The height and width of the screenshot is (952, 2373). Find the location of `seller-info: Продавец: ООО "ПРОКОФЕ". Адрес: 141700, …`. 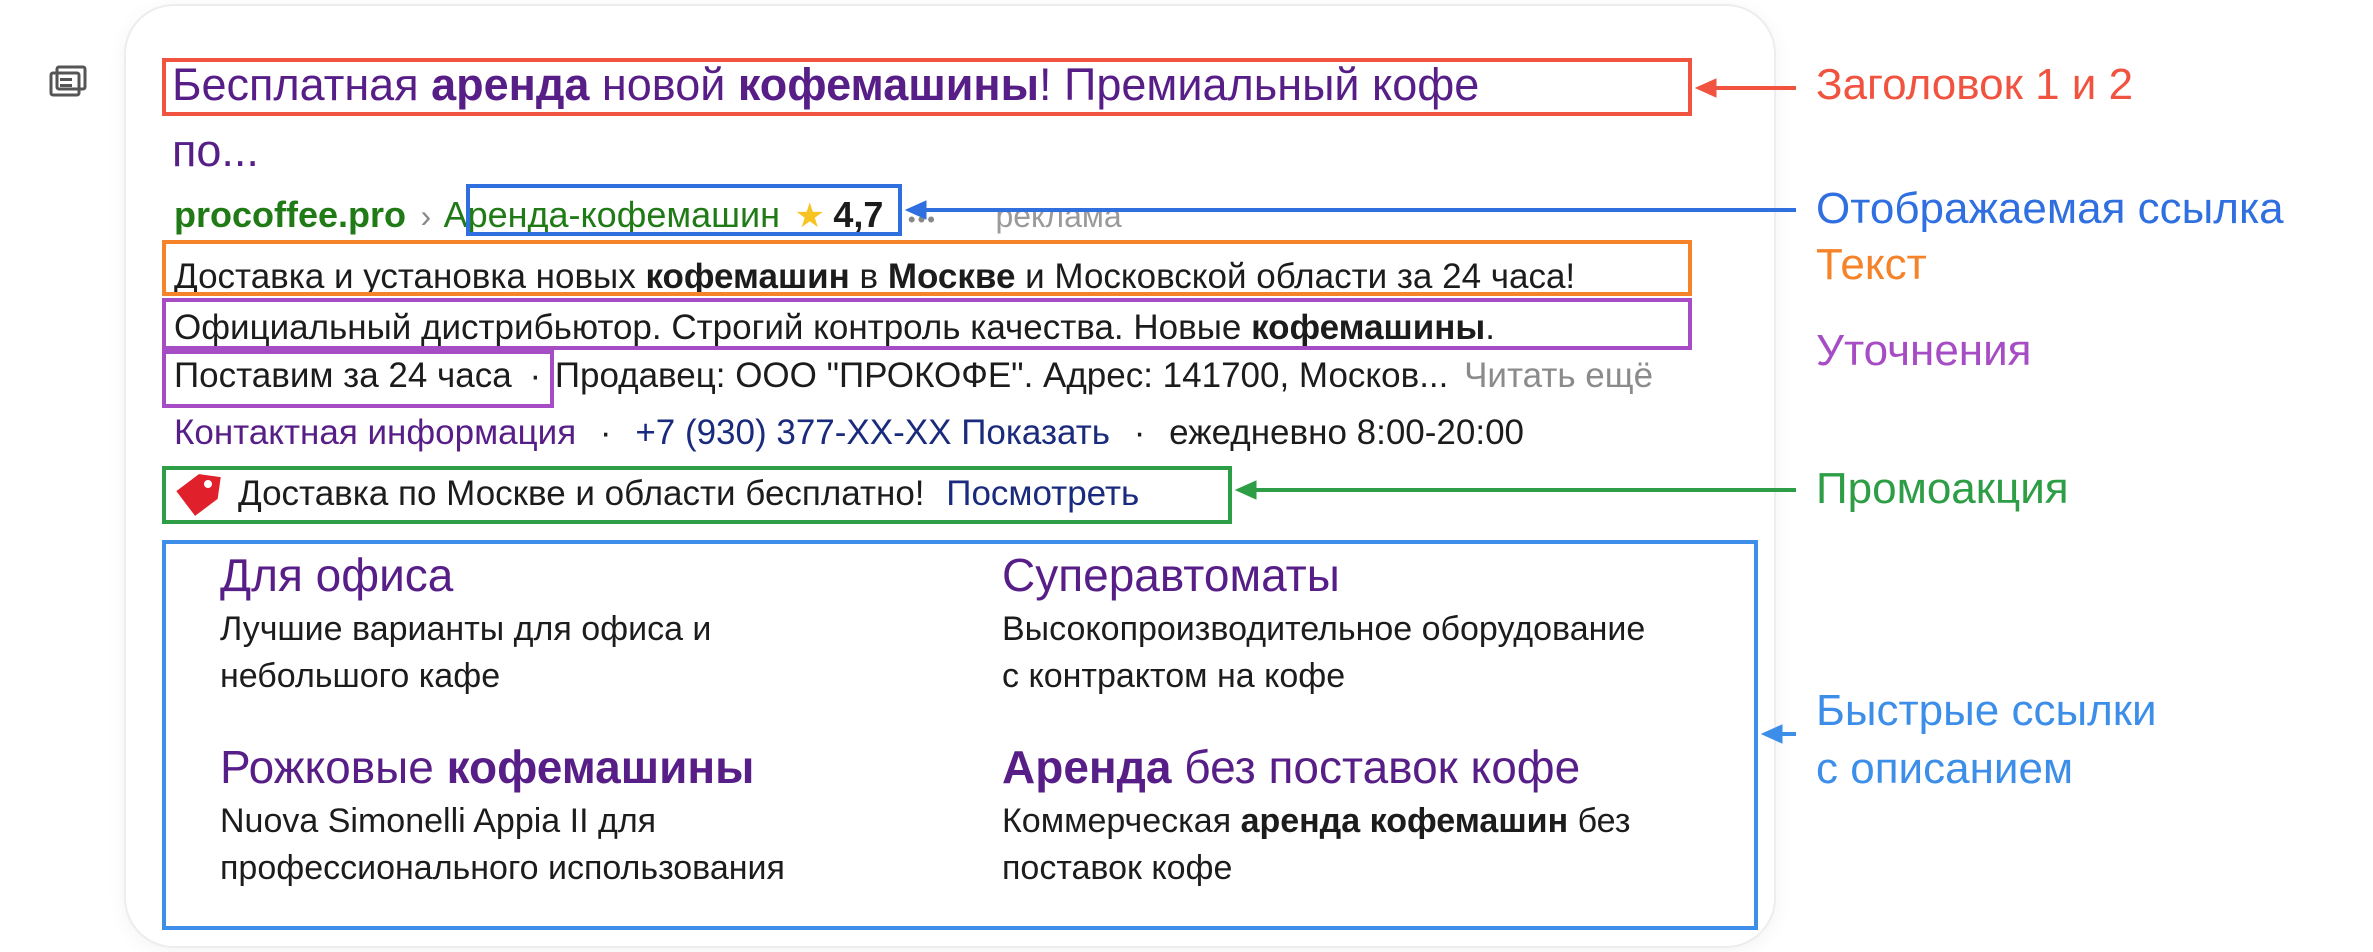

seller-info: Продавец: ООО "ПРОКОФЕ". Адрес: 141700, … is located at coordinates (1001, 375).